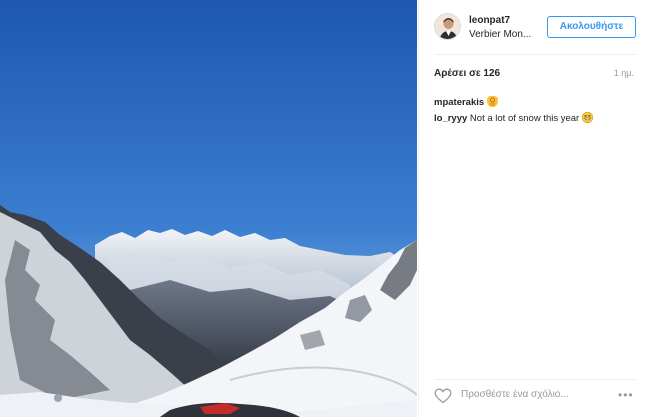  I want to click on comment-username: lo_ryyy, so click(450, 118).